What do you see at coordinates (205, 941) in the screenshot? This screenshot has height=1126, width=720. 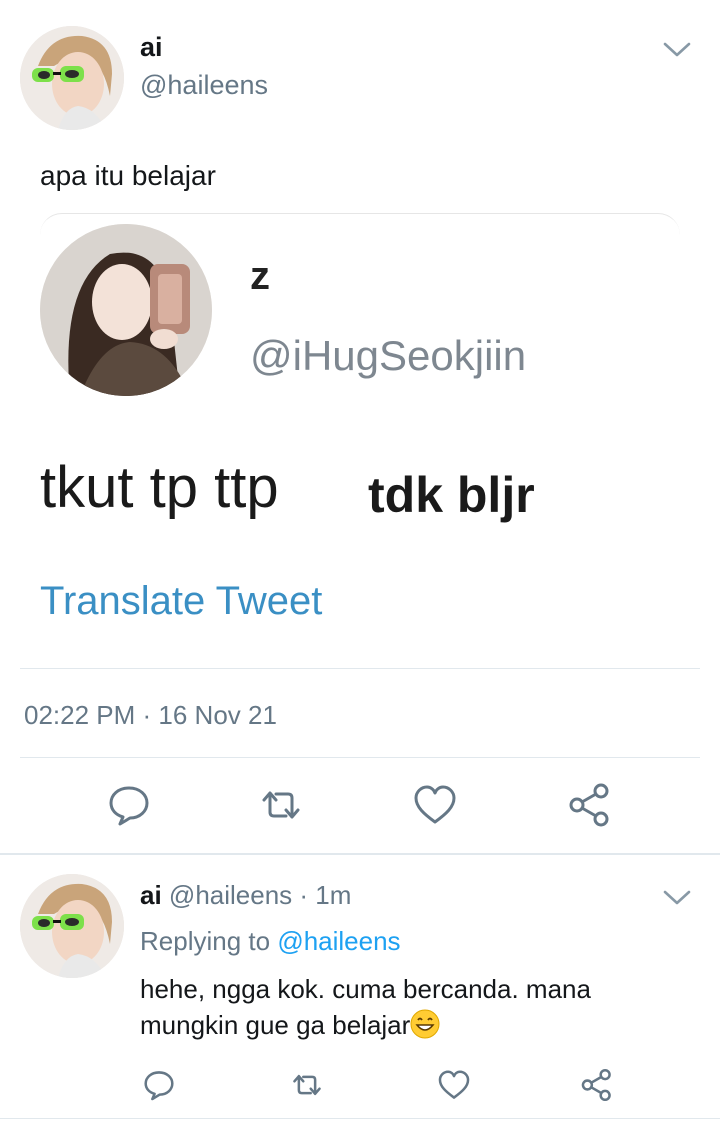 I see `replying-prefix: Replying to` at bounding box center [205, 941].